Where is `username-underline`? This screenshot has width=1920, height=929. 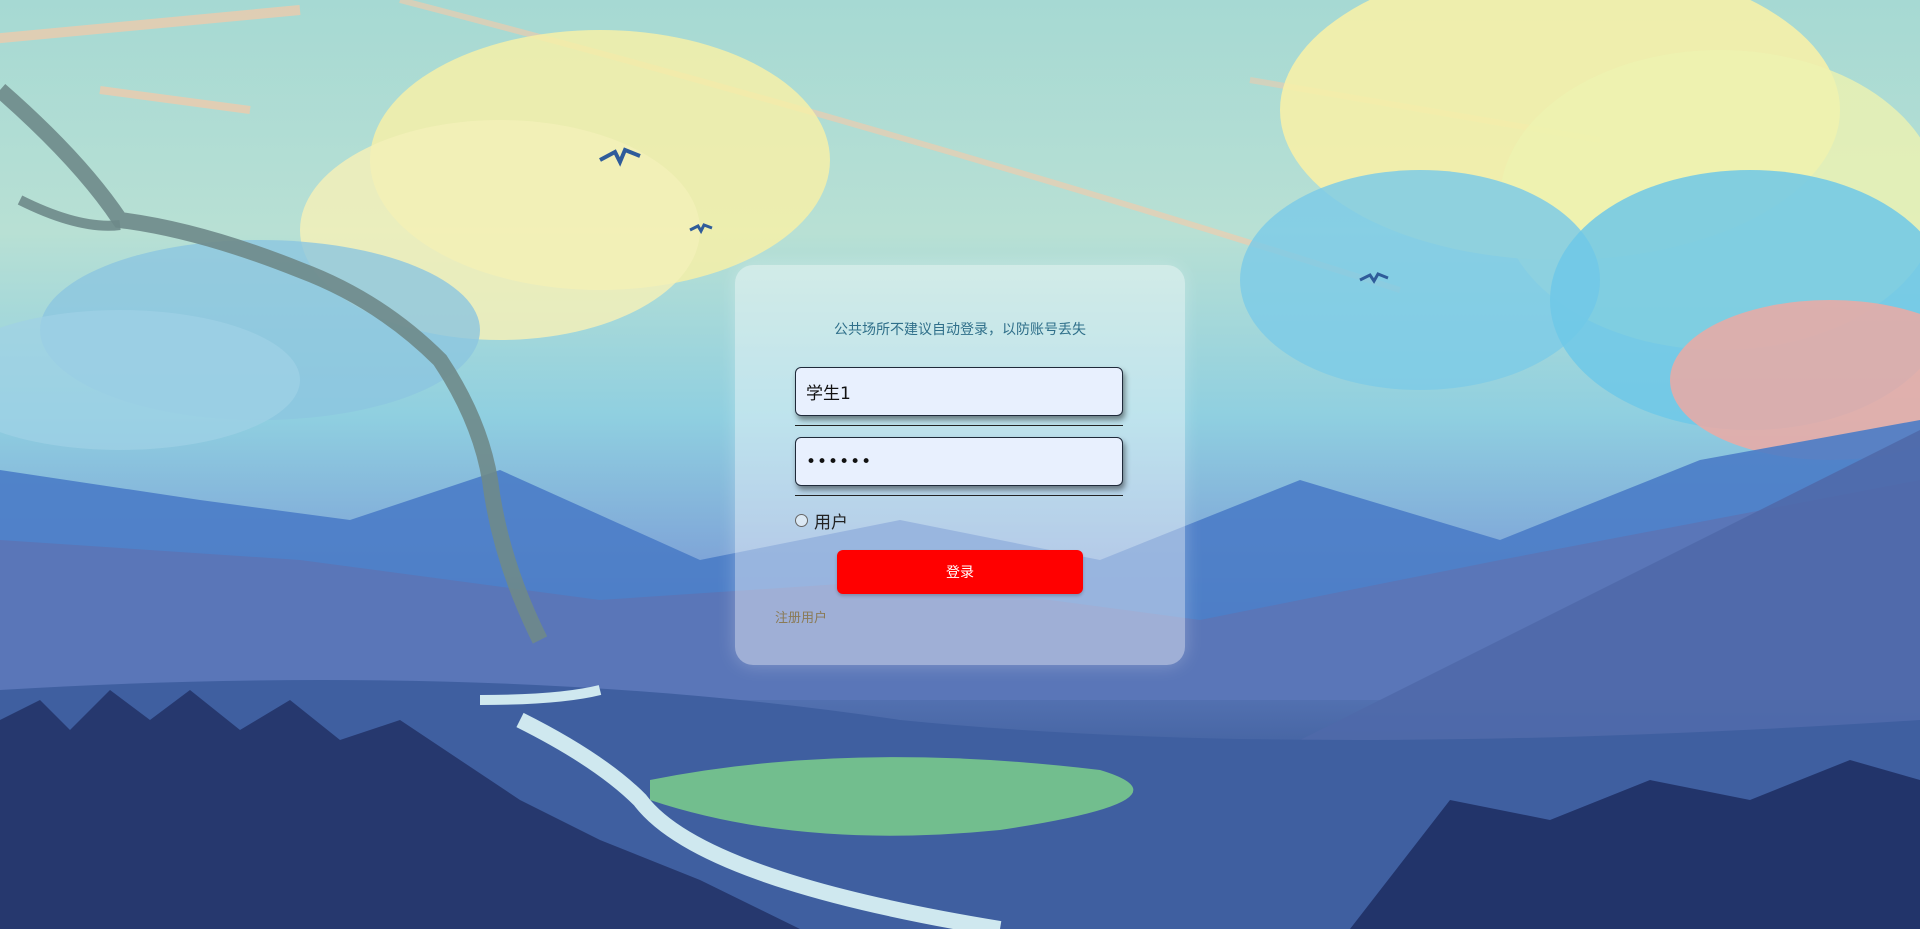 username-underline is located at coordinates (959, 425).